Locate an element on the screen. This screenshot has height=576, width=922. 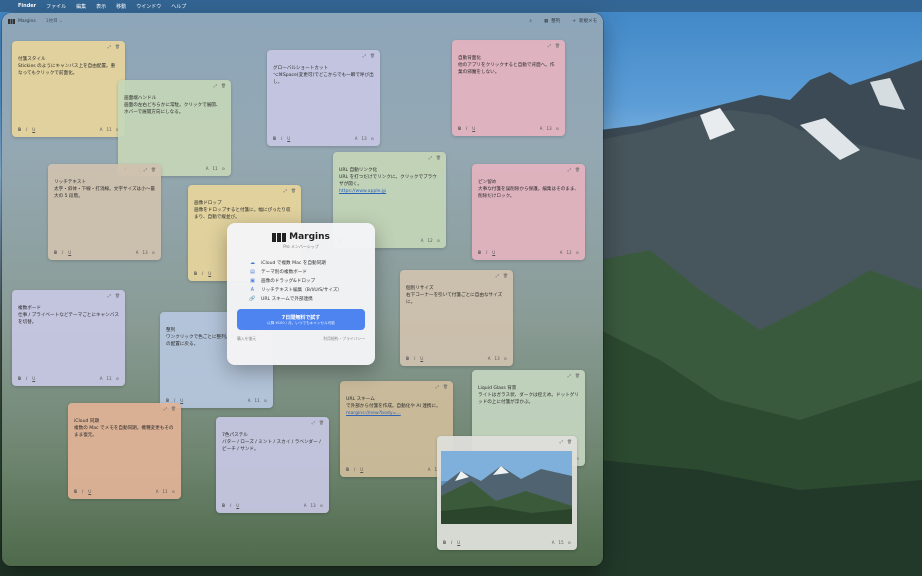
new-note-button: + 新規メモ is located at coordinates (584, 21).